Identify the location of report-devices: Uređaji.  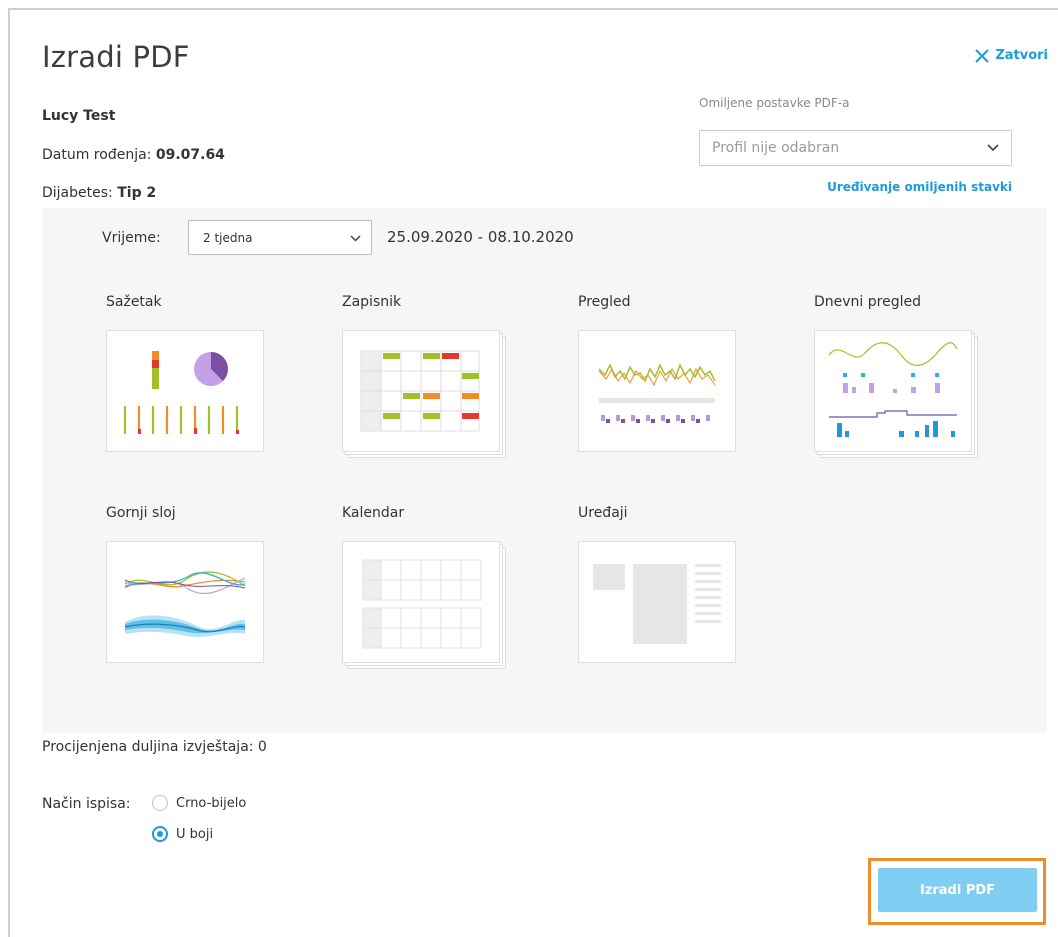
(663, 590).